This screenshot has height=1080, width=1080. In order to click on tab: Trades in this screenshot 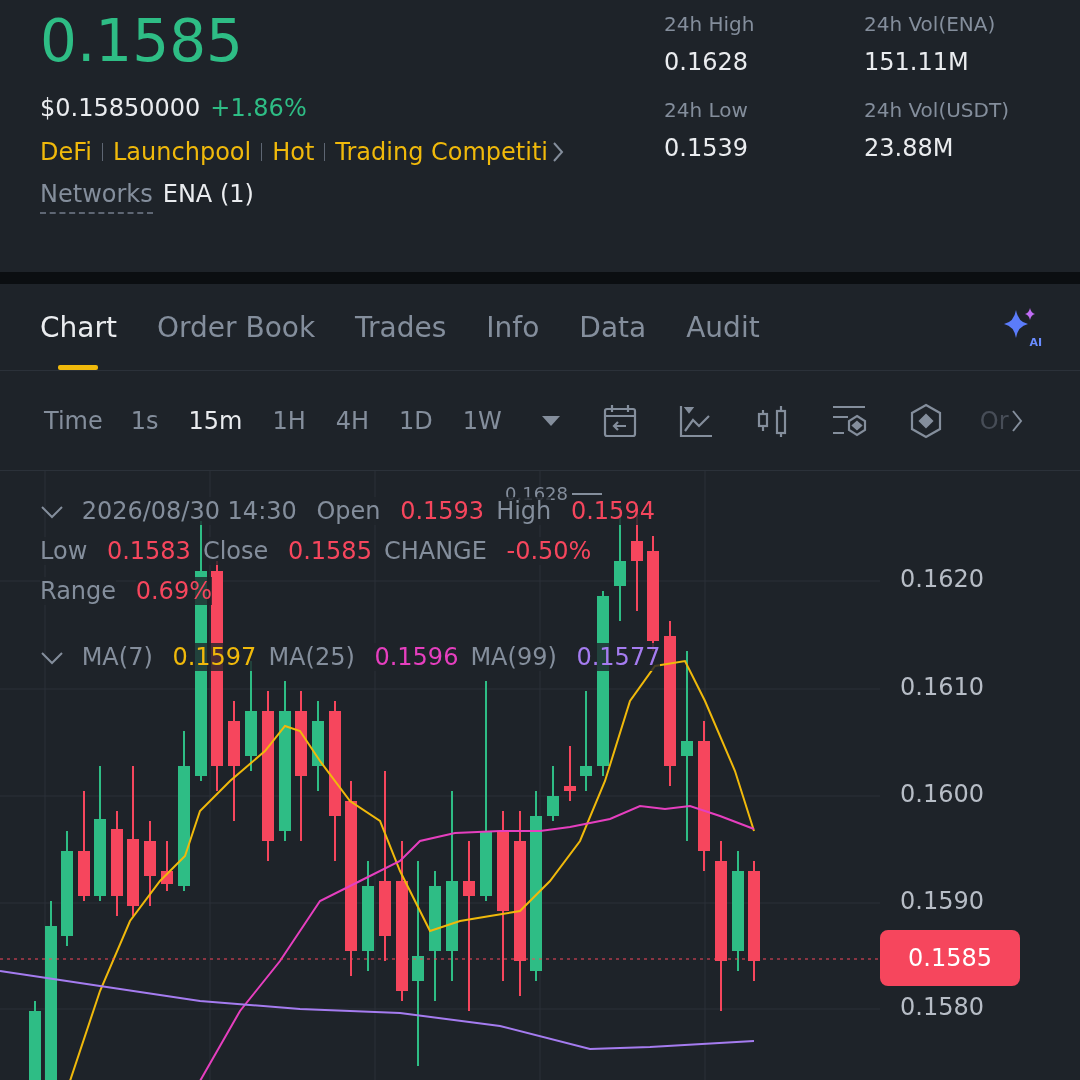, I will do `click(401, 327)`.